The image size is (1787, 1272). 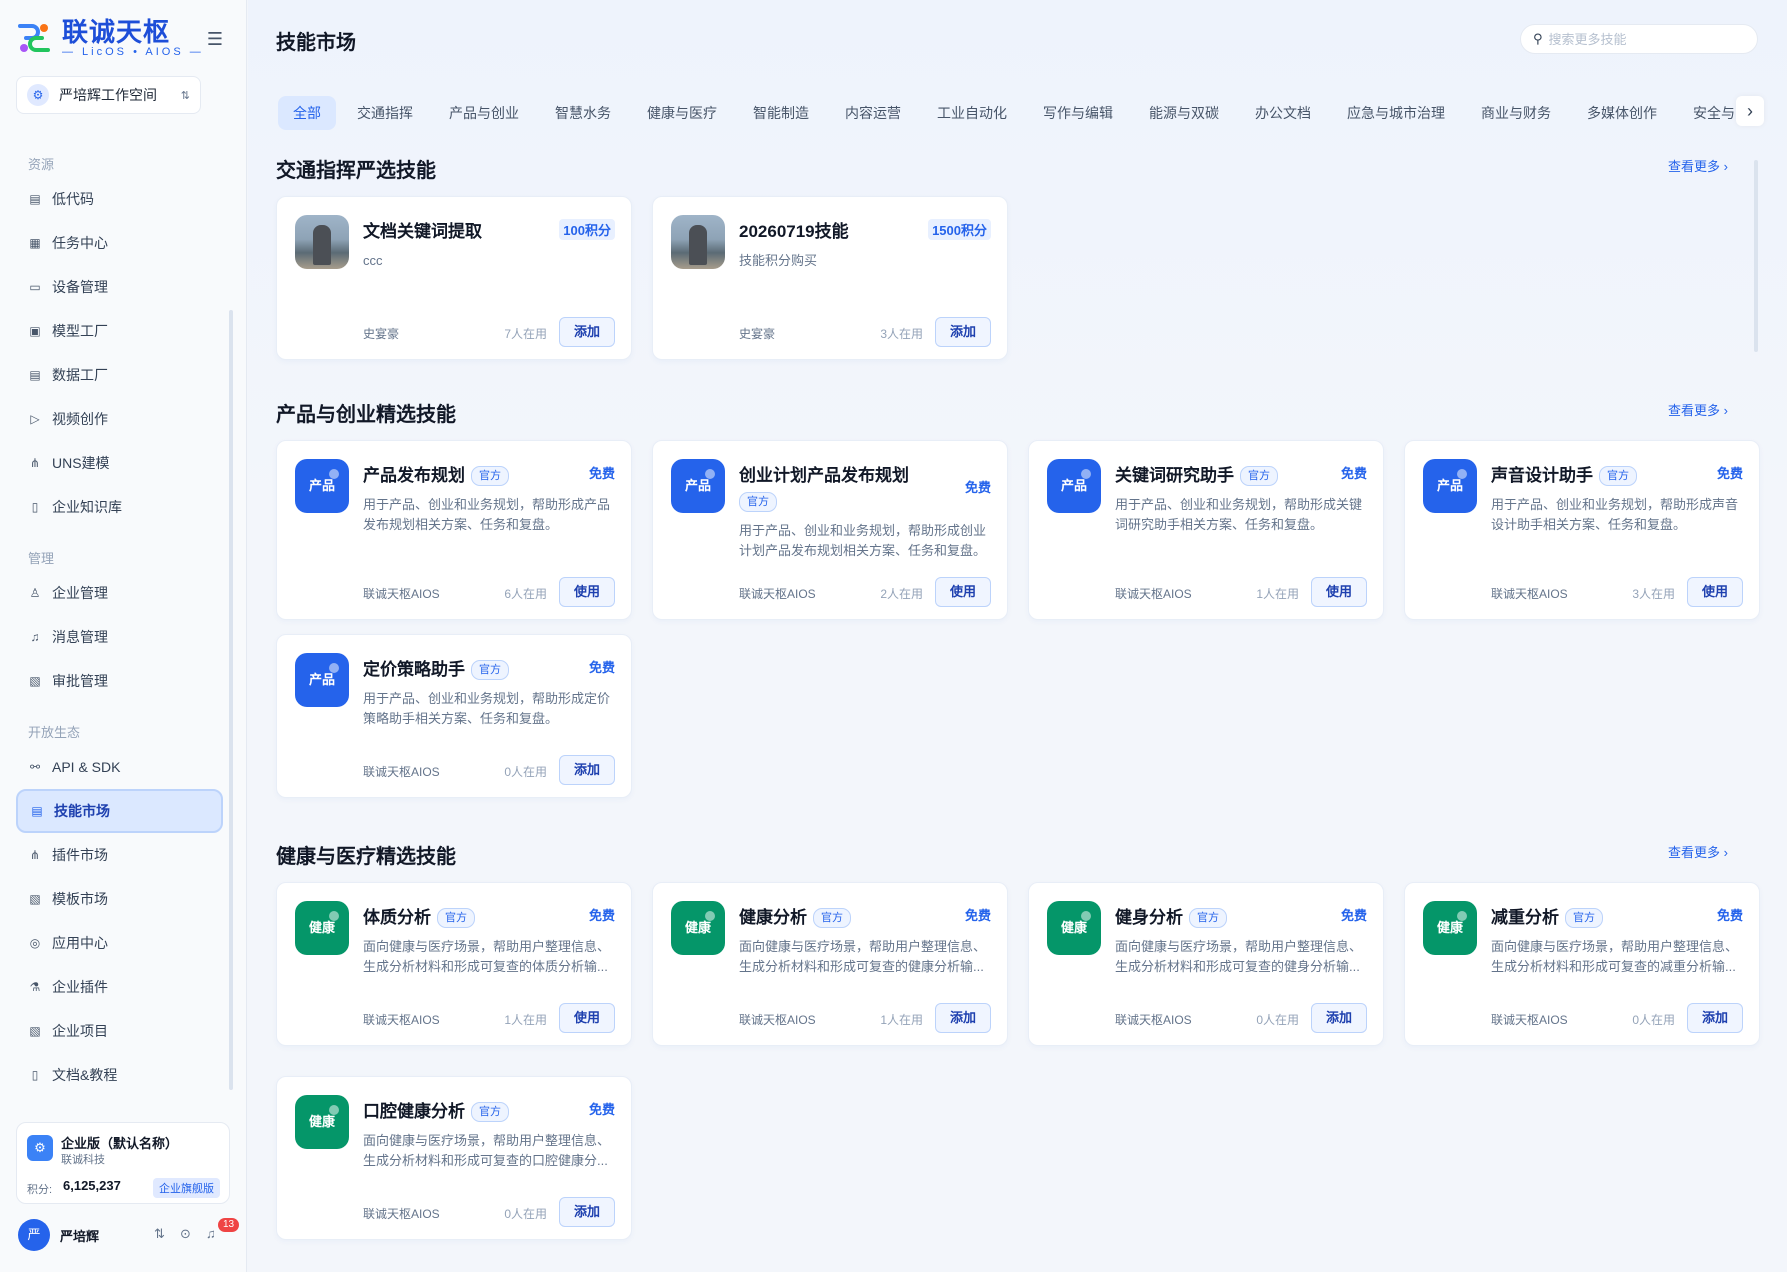 What do you see at coordinates (211, 1233) in the screenshot?
I see `bell-icon: ♫` at bounding box center [211, 1233].